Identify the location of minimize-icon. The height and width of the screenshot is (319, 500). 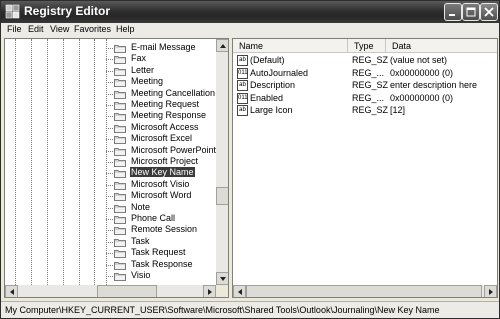
(452, 15).